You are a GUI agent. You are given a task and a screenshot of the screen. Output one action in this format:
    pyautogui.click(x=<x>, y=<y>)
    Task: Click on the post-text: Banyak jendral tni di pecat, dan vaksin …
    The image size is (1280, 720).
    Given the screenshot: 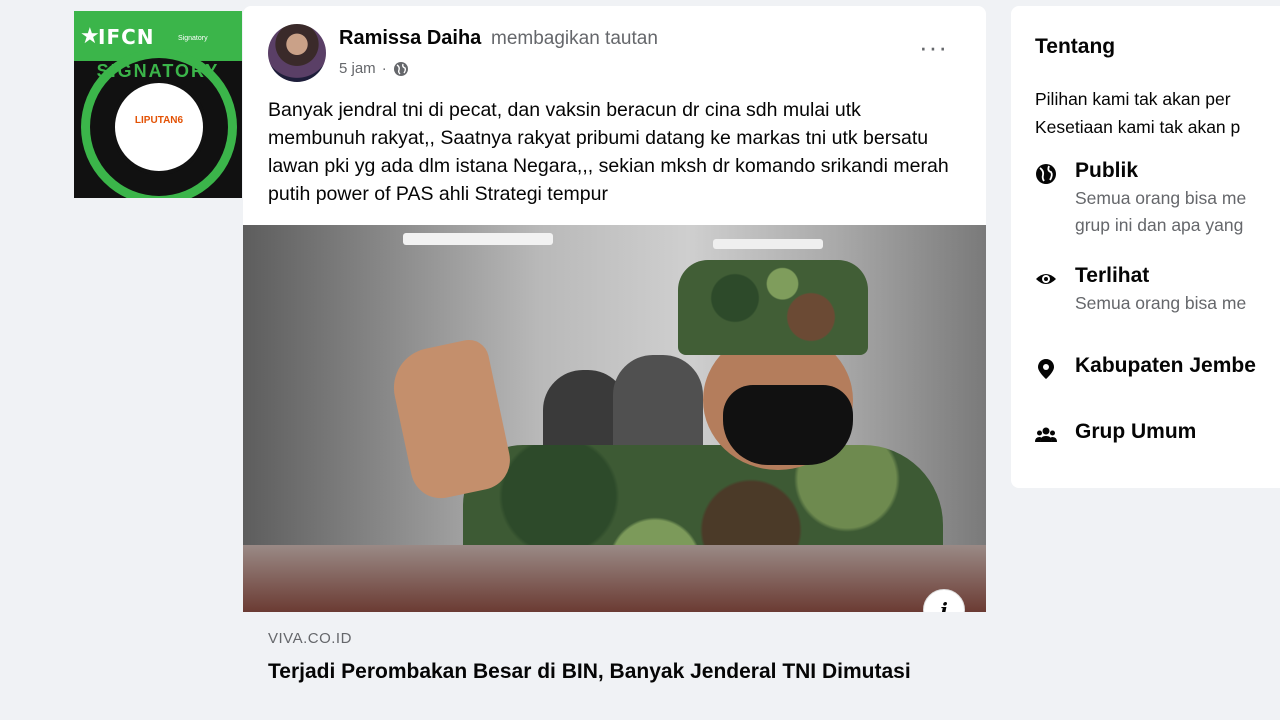 What is the action you would take?
    pyautogui.click(x=608, y=152)
    